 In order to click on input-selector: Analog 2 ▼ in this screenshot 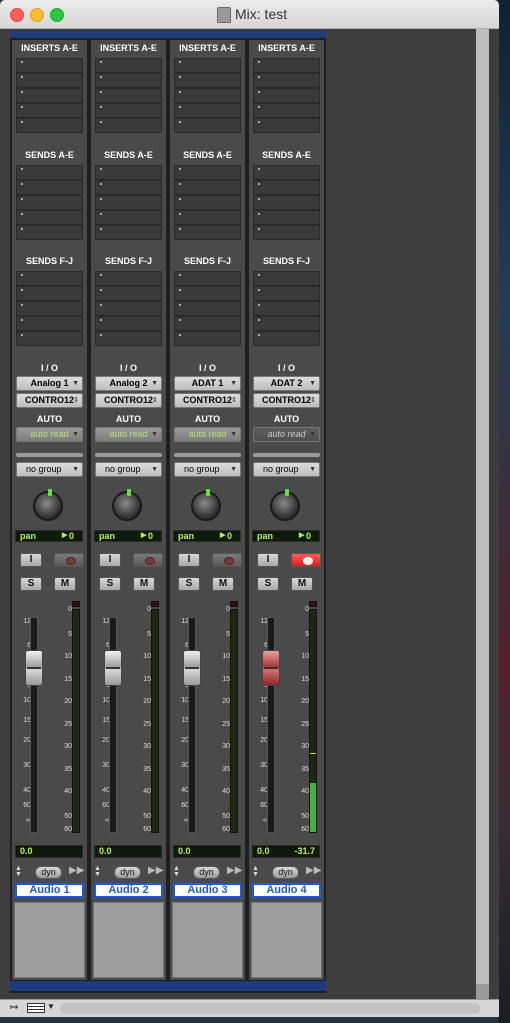, I will do `click(128, 383)`.